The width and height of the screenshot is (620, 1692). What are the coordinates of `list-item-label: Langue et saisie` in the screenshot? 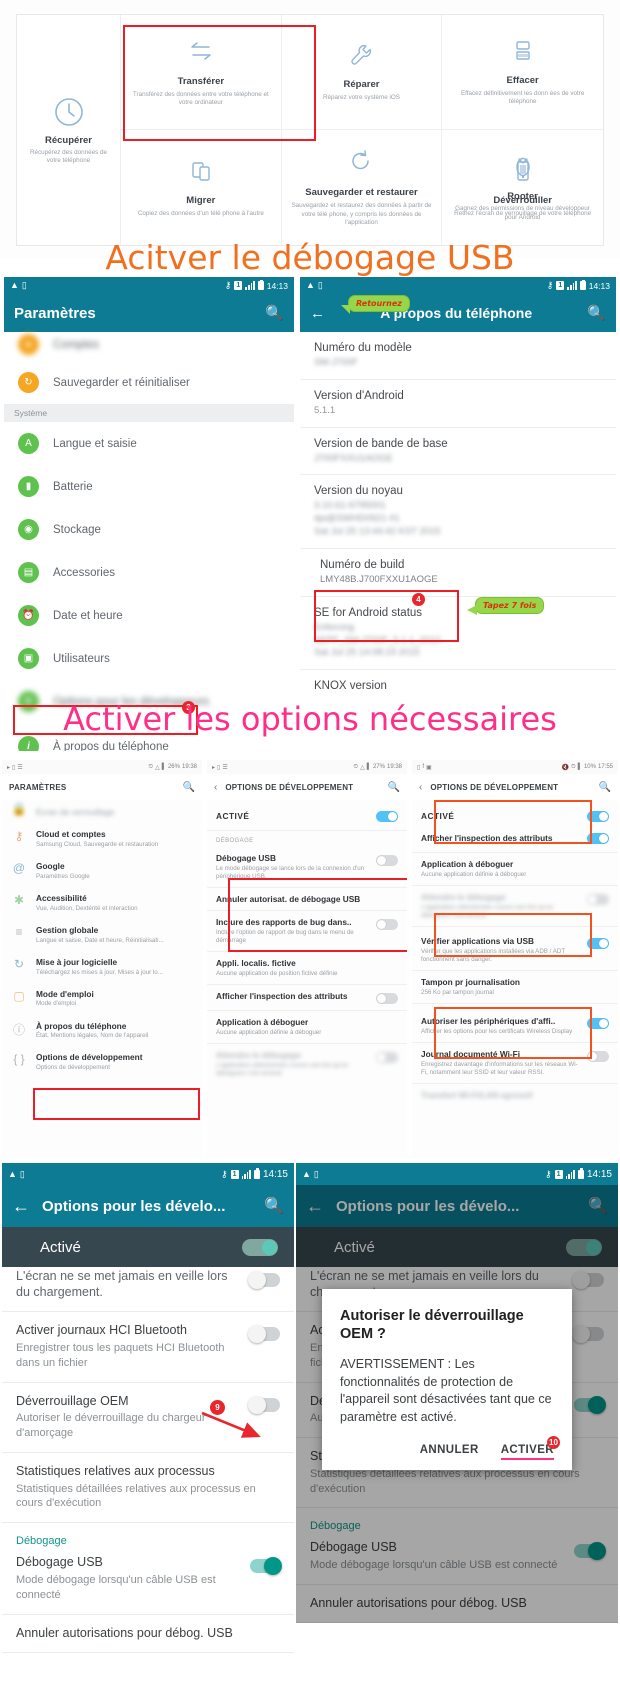 It's located at (95, 443).